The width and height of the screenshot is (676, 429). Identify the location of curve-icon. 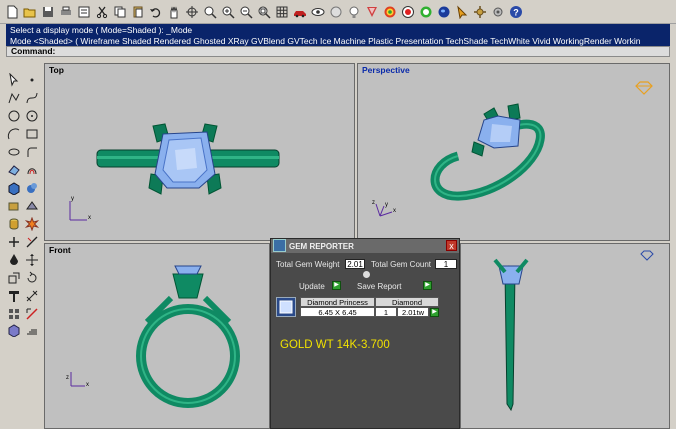
(32, 98).